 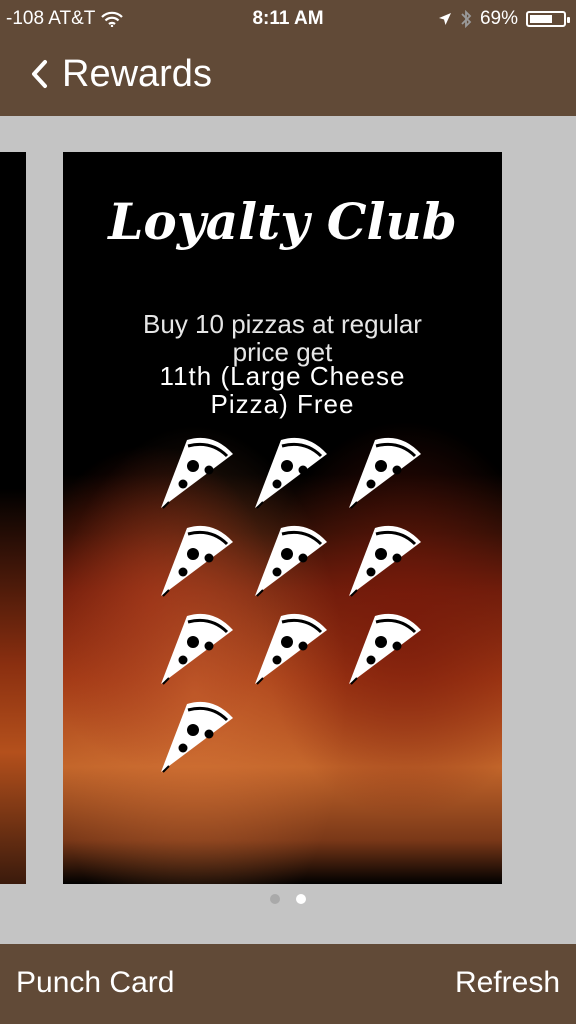 I want to click on card-reward-line-1: 11th (Large Cheese, so click(x=282, y=376).